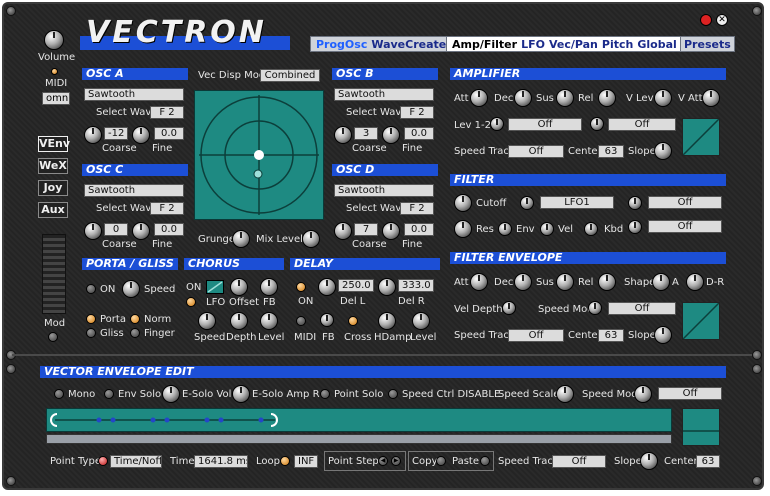 The width and height of the screenshot is (770, 496). I want to click on amp-lev12-knob, so click(497, 124).